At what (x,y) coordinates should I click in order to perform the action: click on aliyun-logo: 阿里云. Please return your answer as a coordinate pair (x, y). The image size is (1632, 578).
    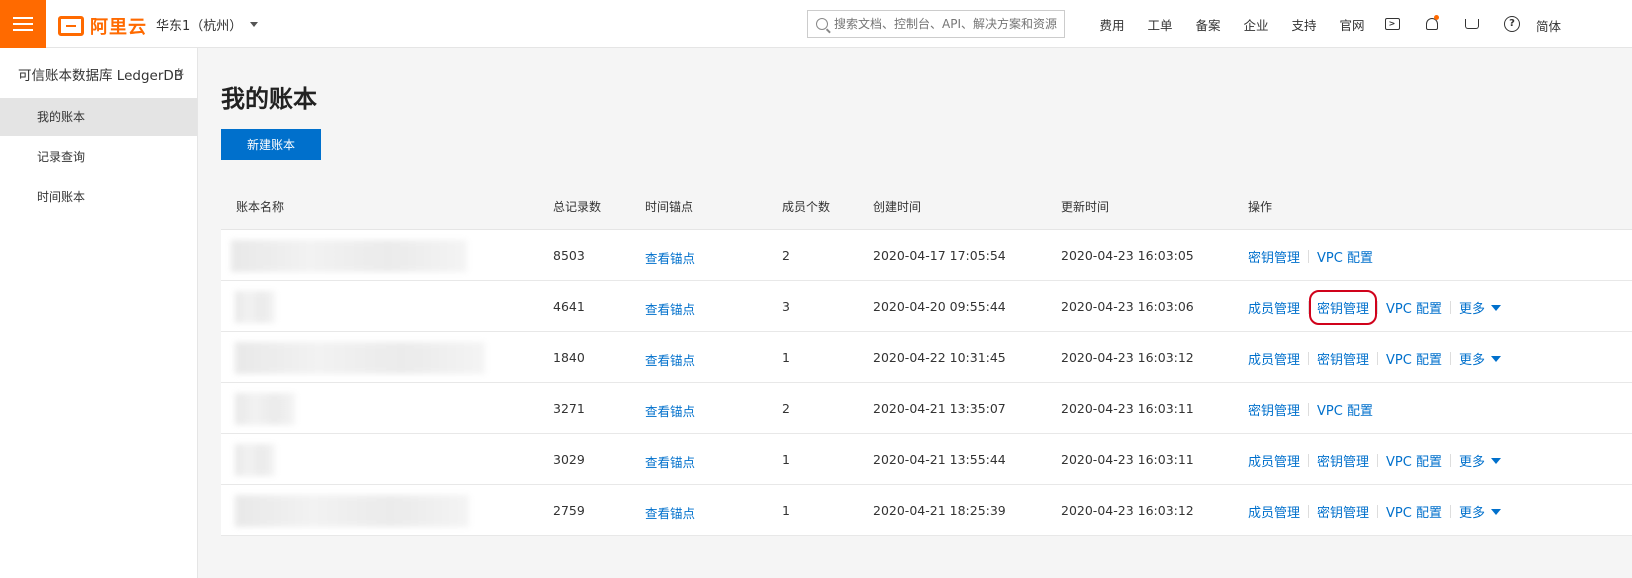
    Looking at the image, I should click on (102, 26).